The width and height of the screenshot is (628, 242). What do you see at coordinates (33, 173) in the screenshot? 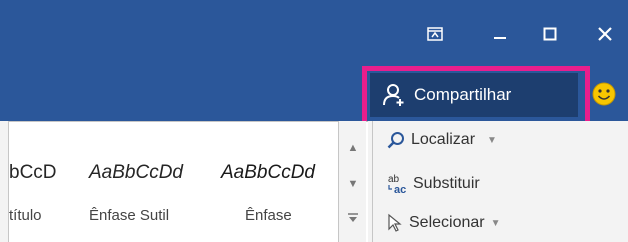
I see `style-sample-titulo: bCcD` at bounding box center [33, 173].